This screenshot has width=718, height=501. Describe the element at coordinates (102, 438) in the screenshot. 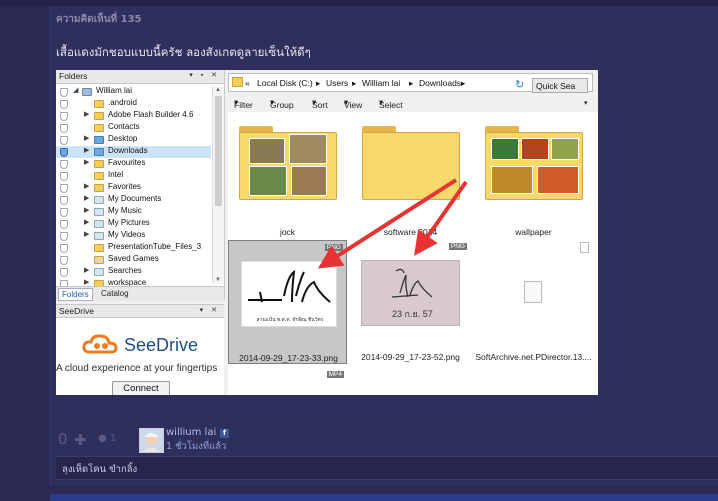

I see `reply-icon: ●` at that location.